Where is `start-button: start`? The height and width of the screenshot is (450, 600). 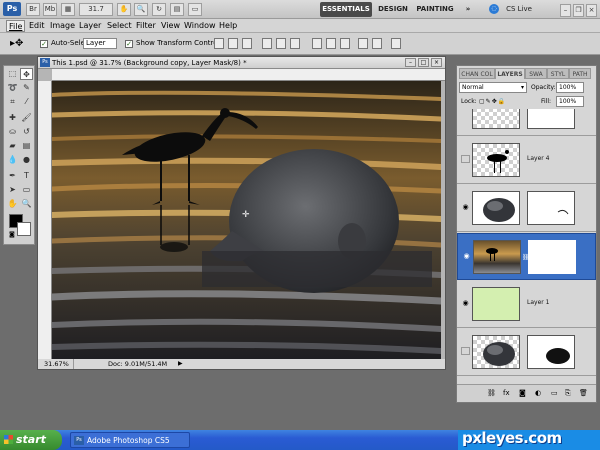
start-button: start is located at coordinates (31, 440).